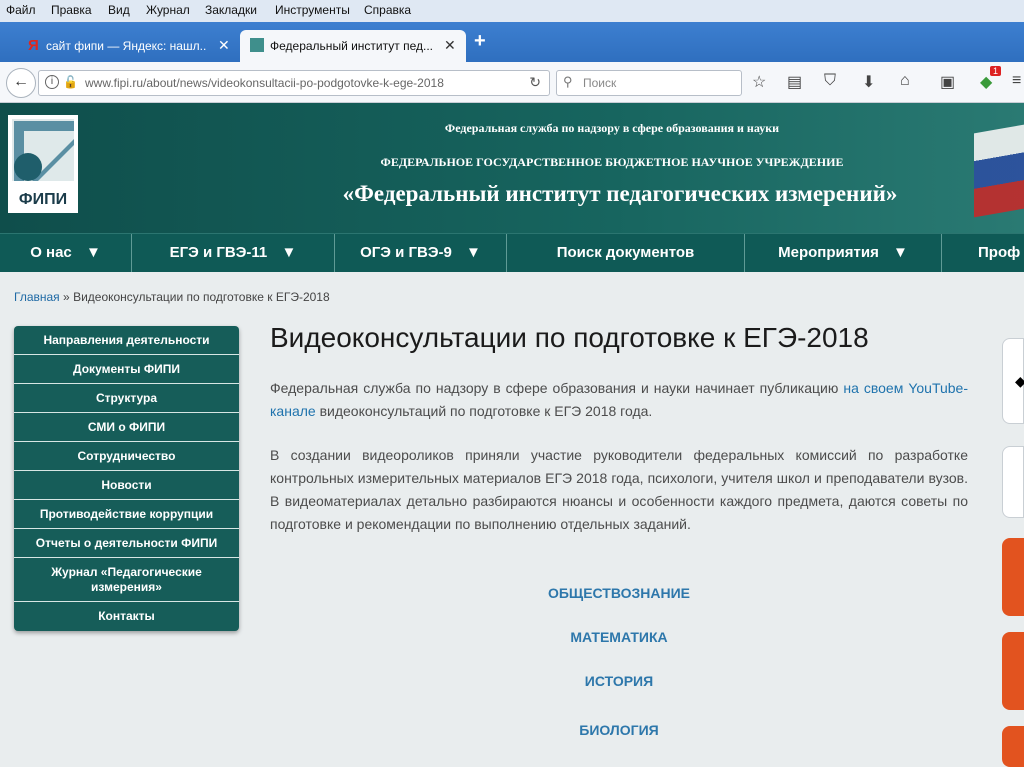  I want to click on menu-bookmarks: Закладки, so click(231, 10).